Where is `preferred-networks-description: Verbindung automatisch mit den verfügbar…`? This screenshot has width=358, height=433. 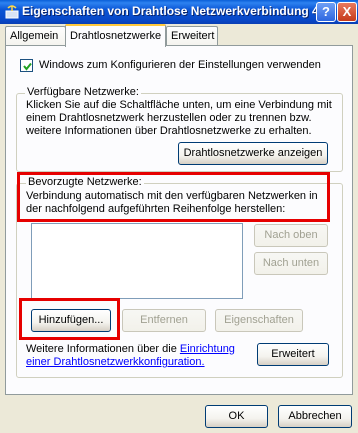 preferred-networks-description: Verbindung automatisch mit den verfügbar… is located at coordinates (172, 202).